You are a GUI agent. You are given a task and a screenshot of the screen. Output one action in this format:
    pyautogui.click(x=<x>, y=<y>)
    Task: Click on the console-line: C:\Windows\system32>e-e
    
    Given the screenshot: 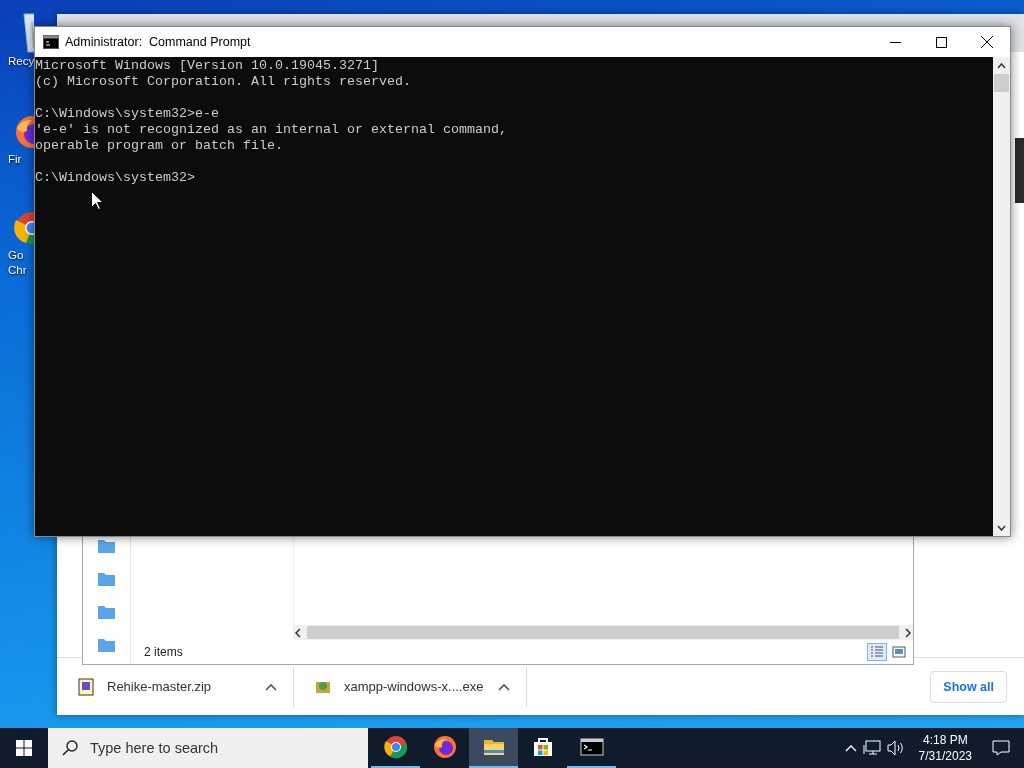 What is the action you would take?
    pyautogui.click(x=127, y=114)
    